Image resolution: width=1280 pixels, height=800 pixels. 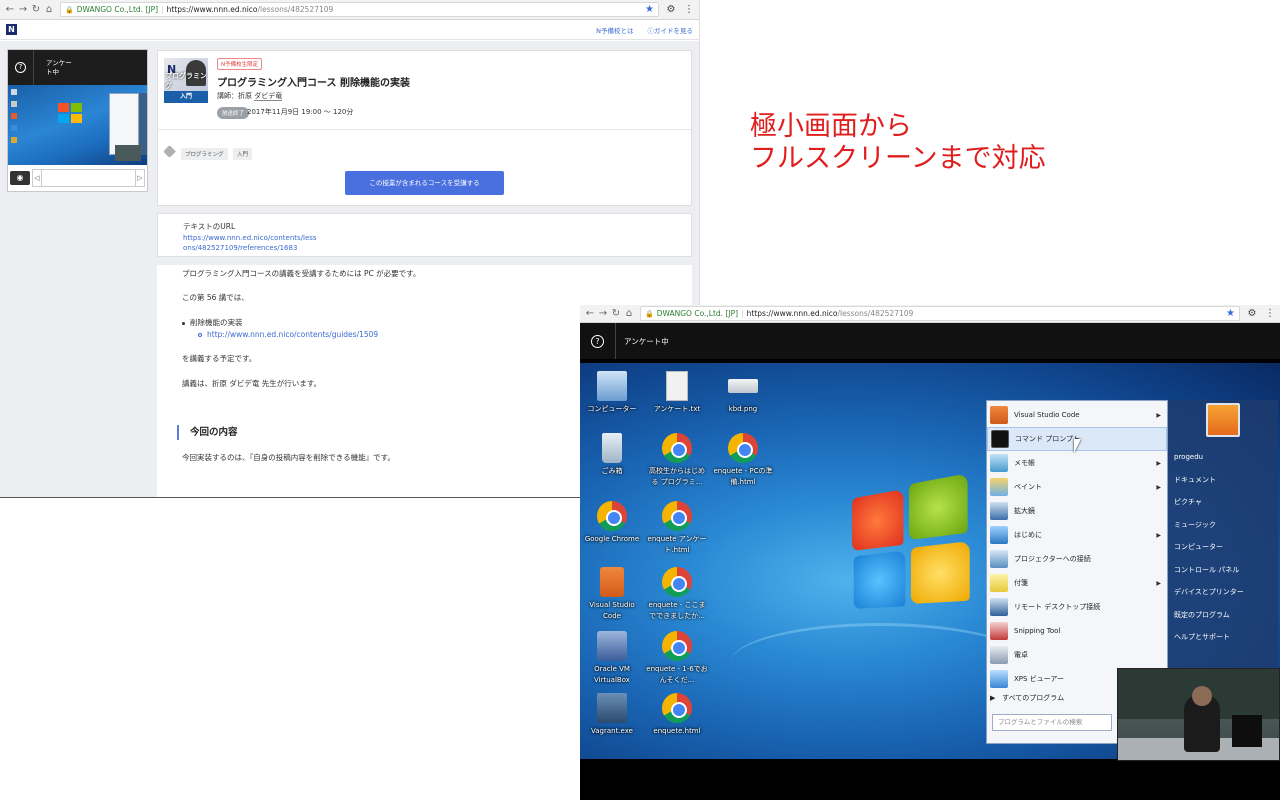 I want to click on desktop-icon-vagrant: Vagrant.exe, so click(x=612, y=715).